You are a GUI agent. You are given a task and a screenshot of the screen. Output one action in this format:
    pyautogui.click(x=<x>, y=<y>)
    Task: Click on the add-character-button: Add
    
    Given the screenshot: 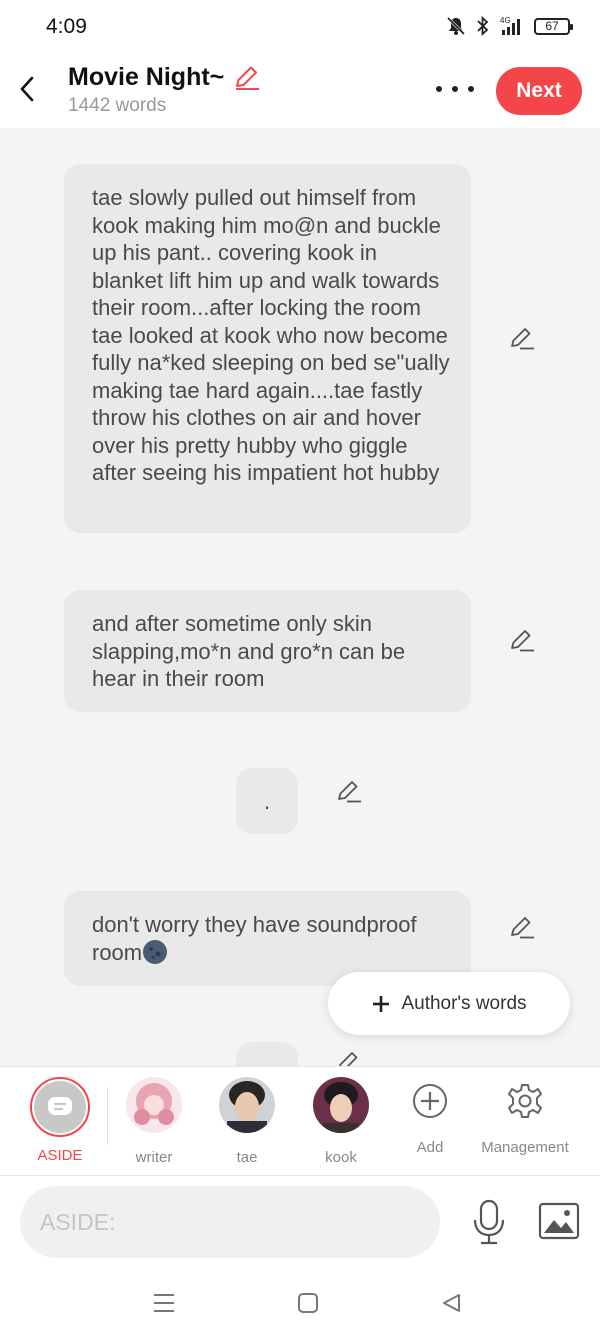 What is the action you would take?
    pyautogui.click(x=430, y=1116)
    